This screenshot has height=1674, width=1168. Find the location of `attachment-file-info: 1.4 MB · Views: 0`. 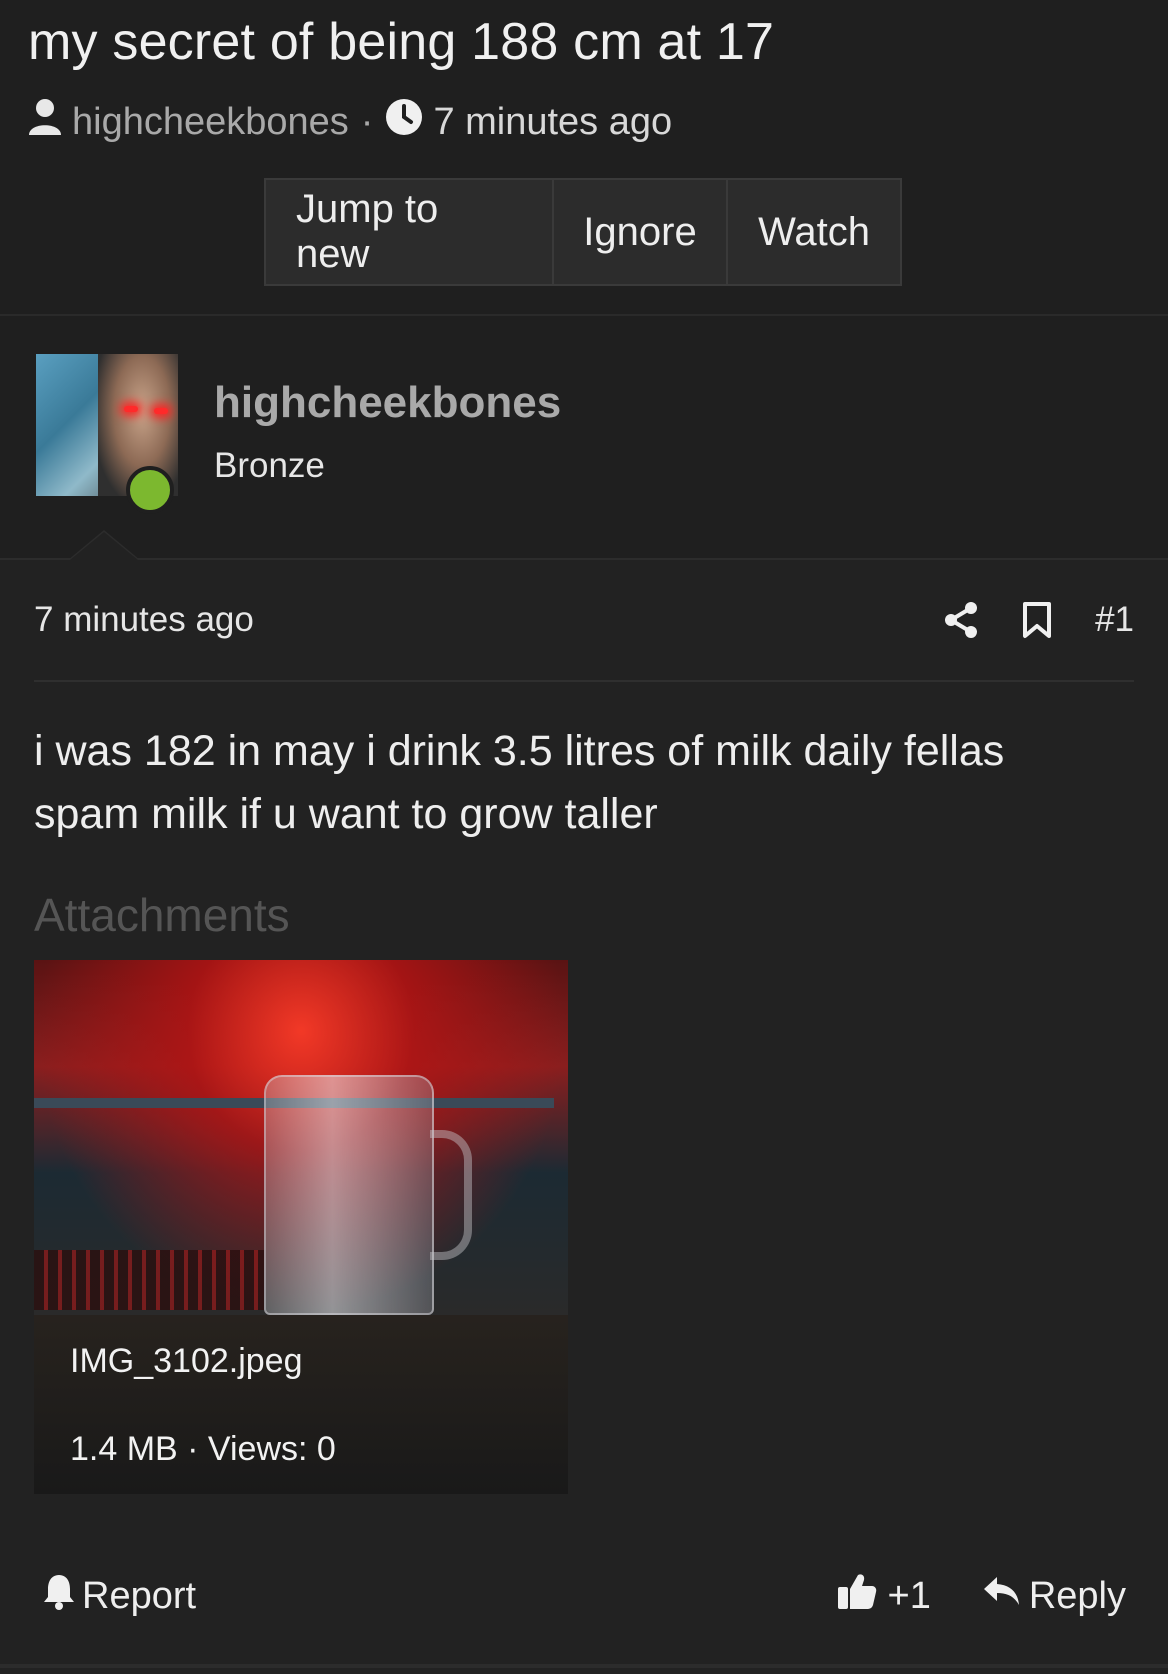

attachment-file-info: 1.4 MB · Views: 0 is located at coordinates (203, 1449).